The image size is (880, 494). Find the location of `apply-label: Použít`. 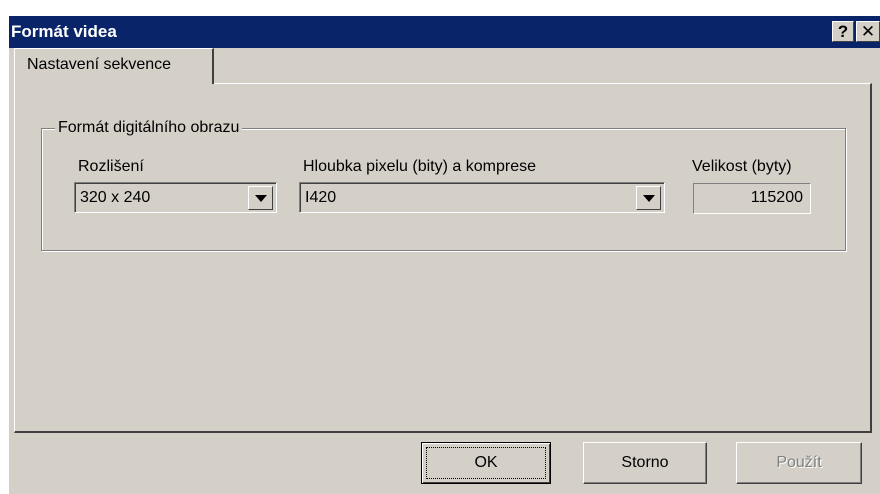

apply-label: Použít is located at coordinates (799, 462).